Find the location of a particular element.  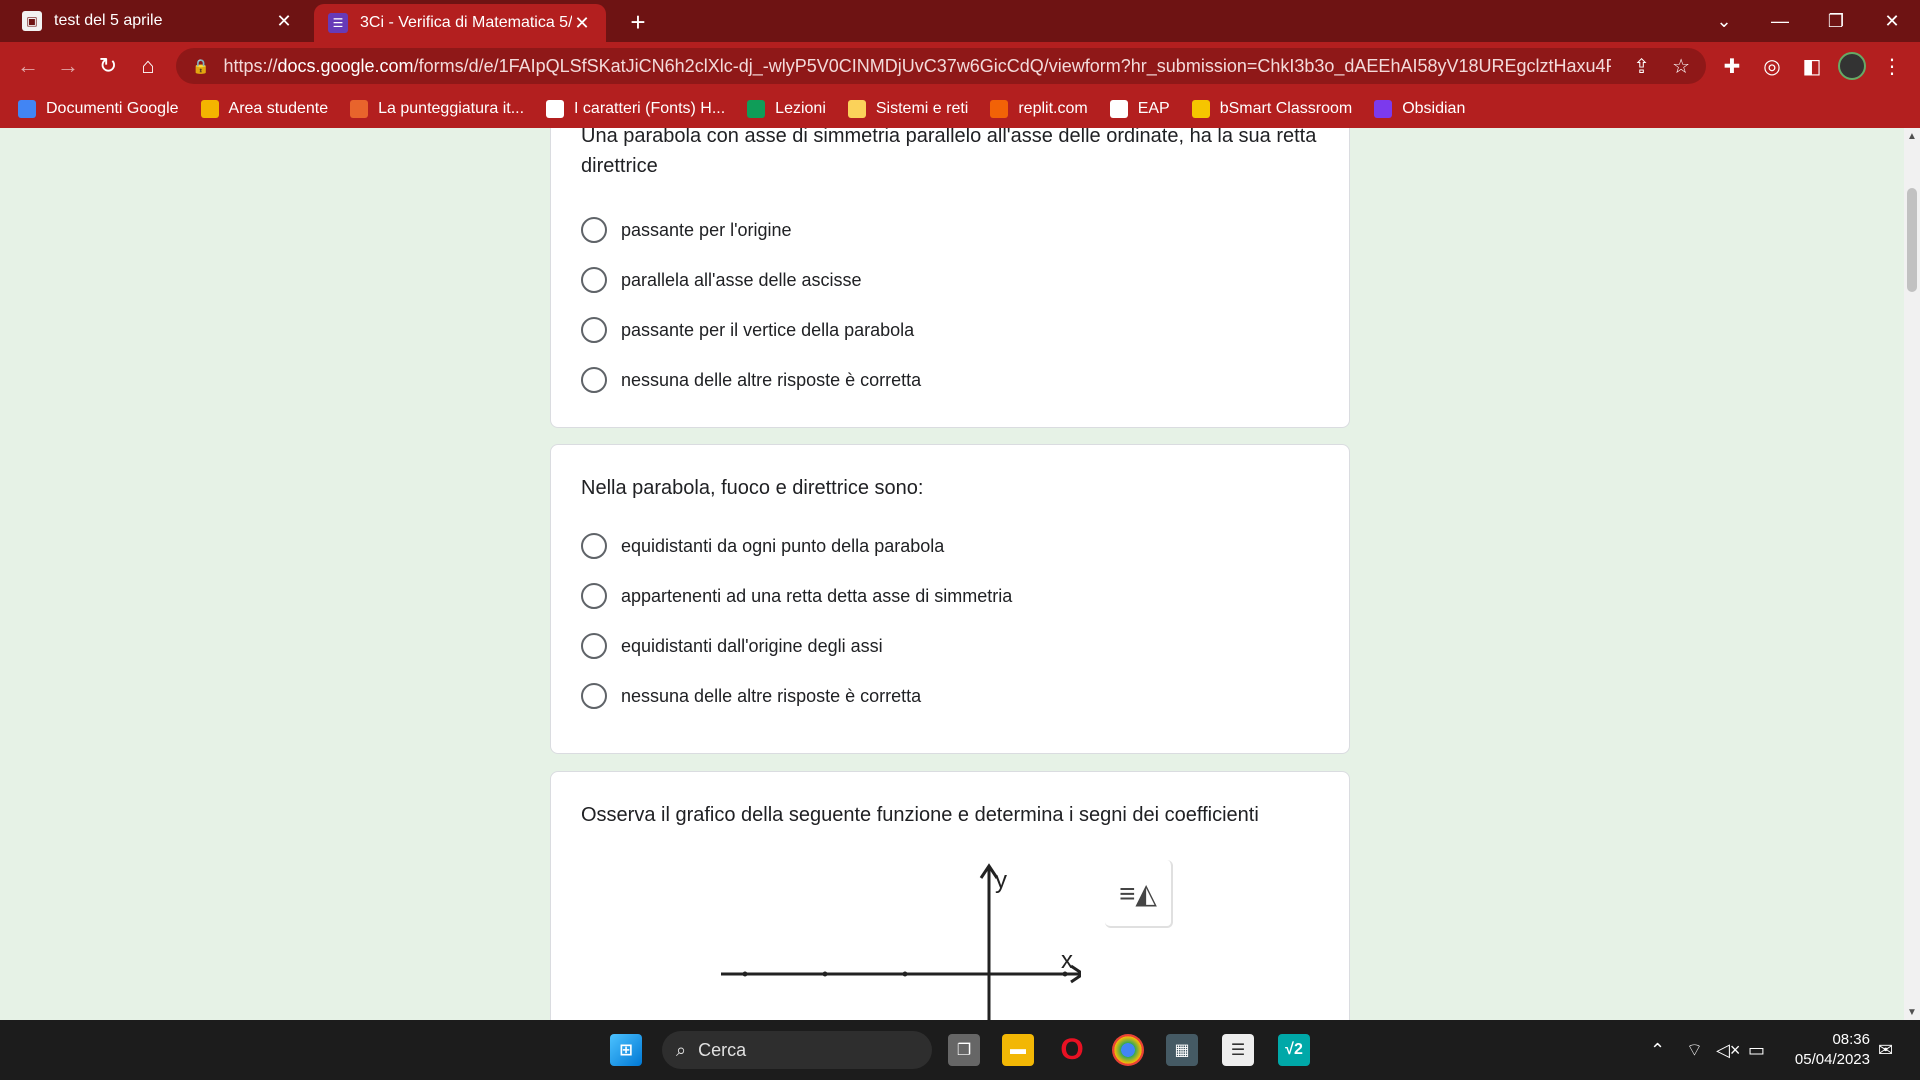

option-radio: passante per l'origine is located at coordinates (686, 230).